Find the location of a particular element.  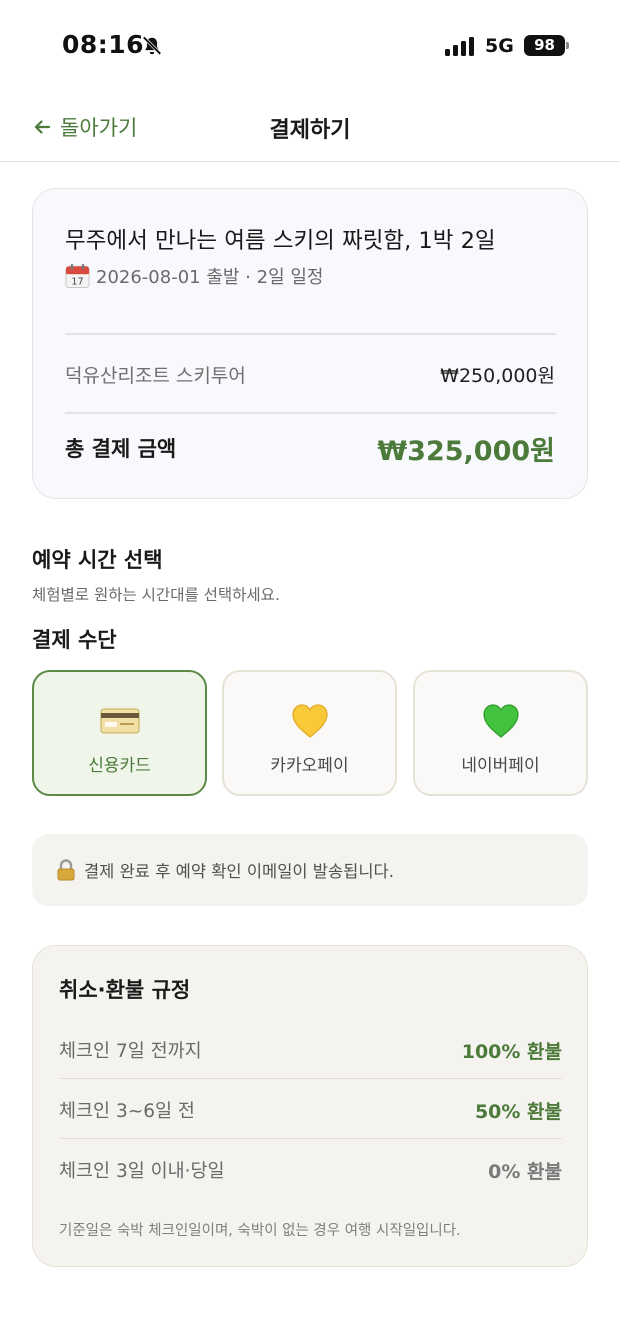

item-name: 덕유산리조트 스키투어 is located at coordinates (155, 376).